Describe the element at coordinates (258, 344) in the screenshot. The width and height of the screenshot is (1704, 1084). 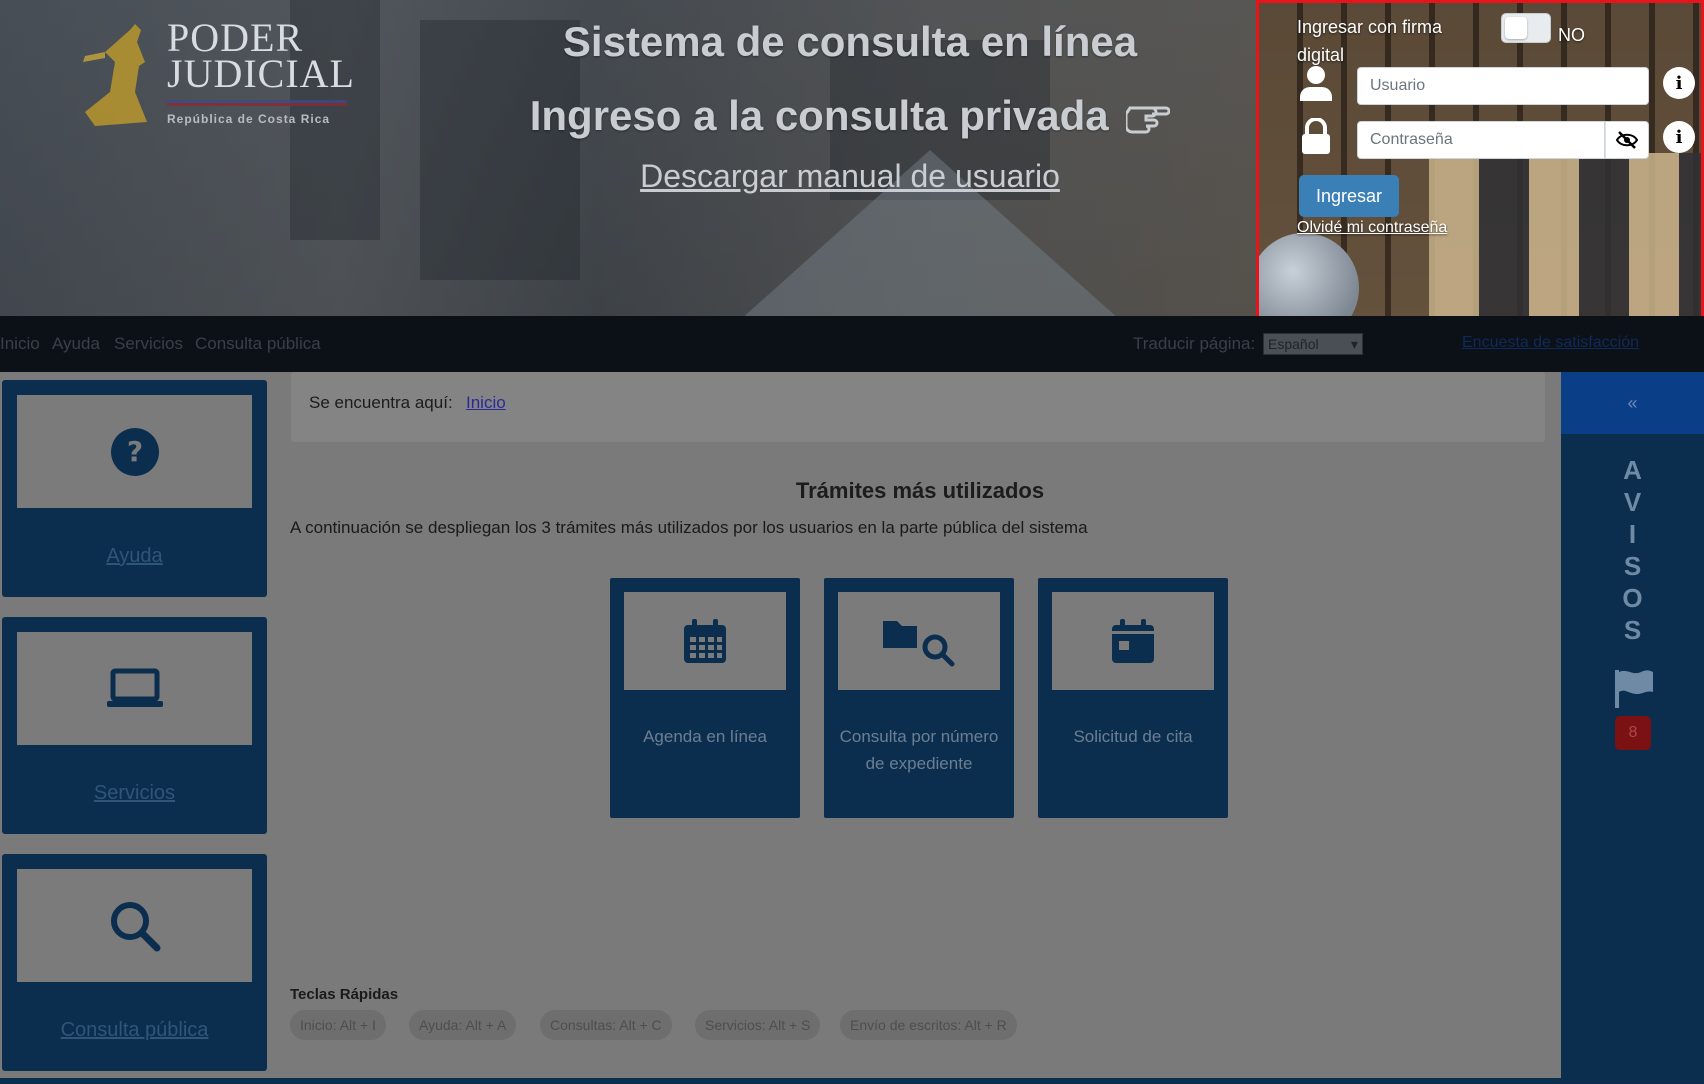
I see `nav-item-consulta-publica: Consulta pública` at that location.